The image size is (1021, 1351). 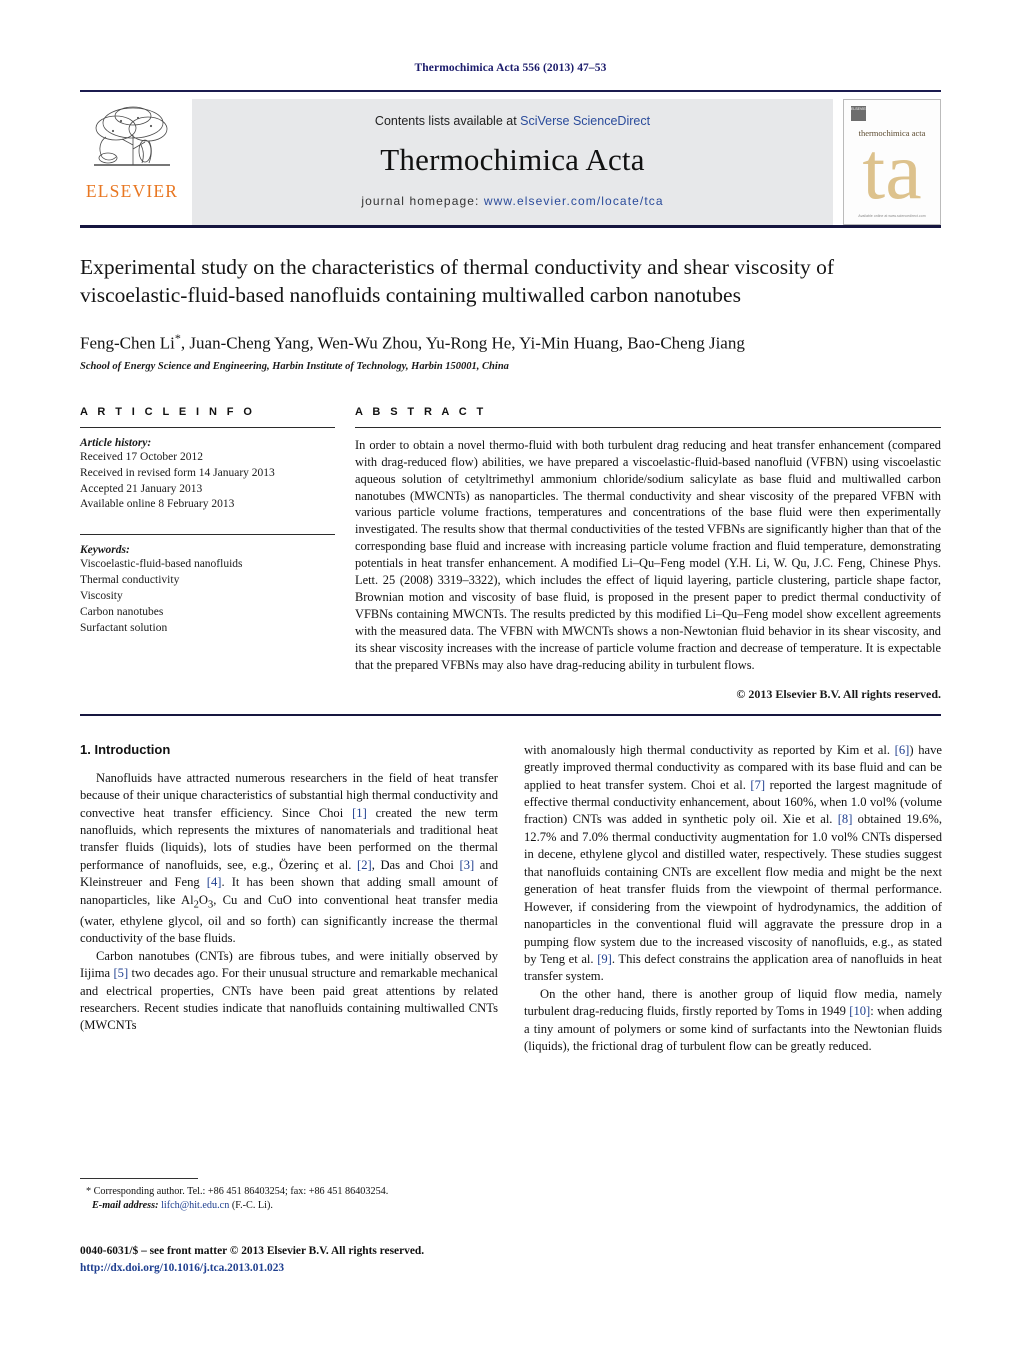 What do you see at coordinates (89, 1191) in the screenshot?
I see `corresponding-marker: *` at bounding box center [89, 1191].